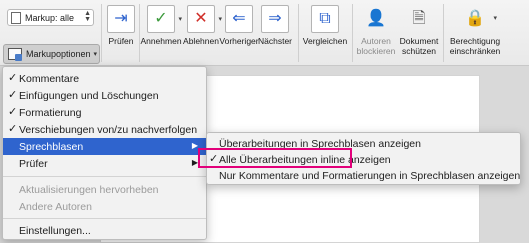 The image size is (529, 243). I want to click on pruefen-button: ⇥ Prüfen, so click(121, 35).